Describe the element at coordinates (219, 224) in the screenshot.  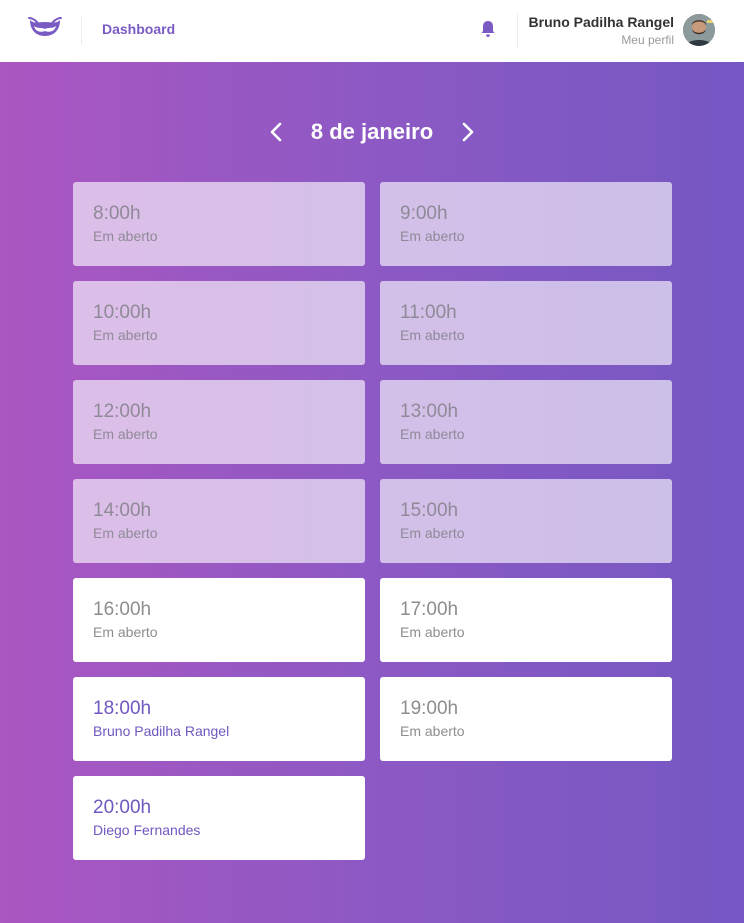
I see `time-slot-card: 8:00h Em aberto` at that location.